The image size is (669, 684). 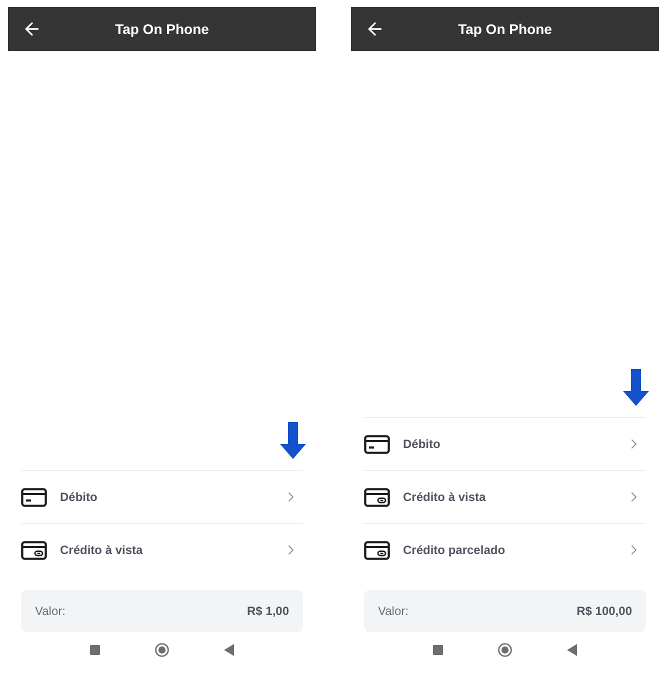 What do you see at coordinates (604, 611) in the screenshot?
I see `amount-value: R$ 100,00` at bounding box center [604, 611].